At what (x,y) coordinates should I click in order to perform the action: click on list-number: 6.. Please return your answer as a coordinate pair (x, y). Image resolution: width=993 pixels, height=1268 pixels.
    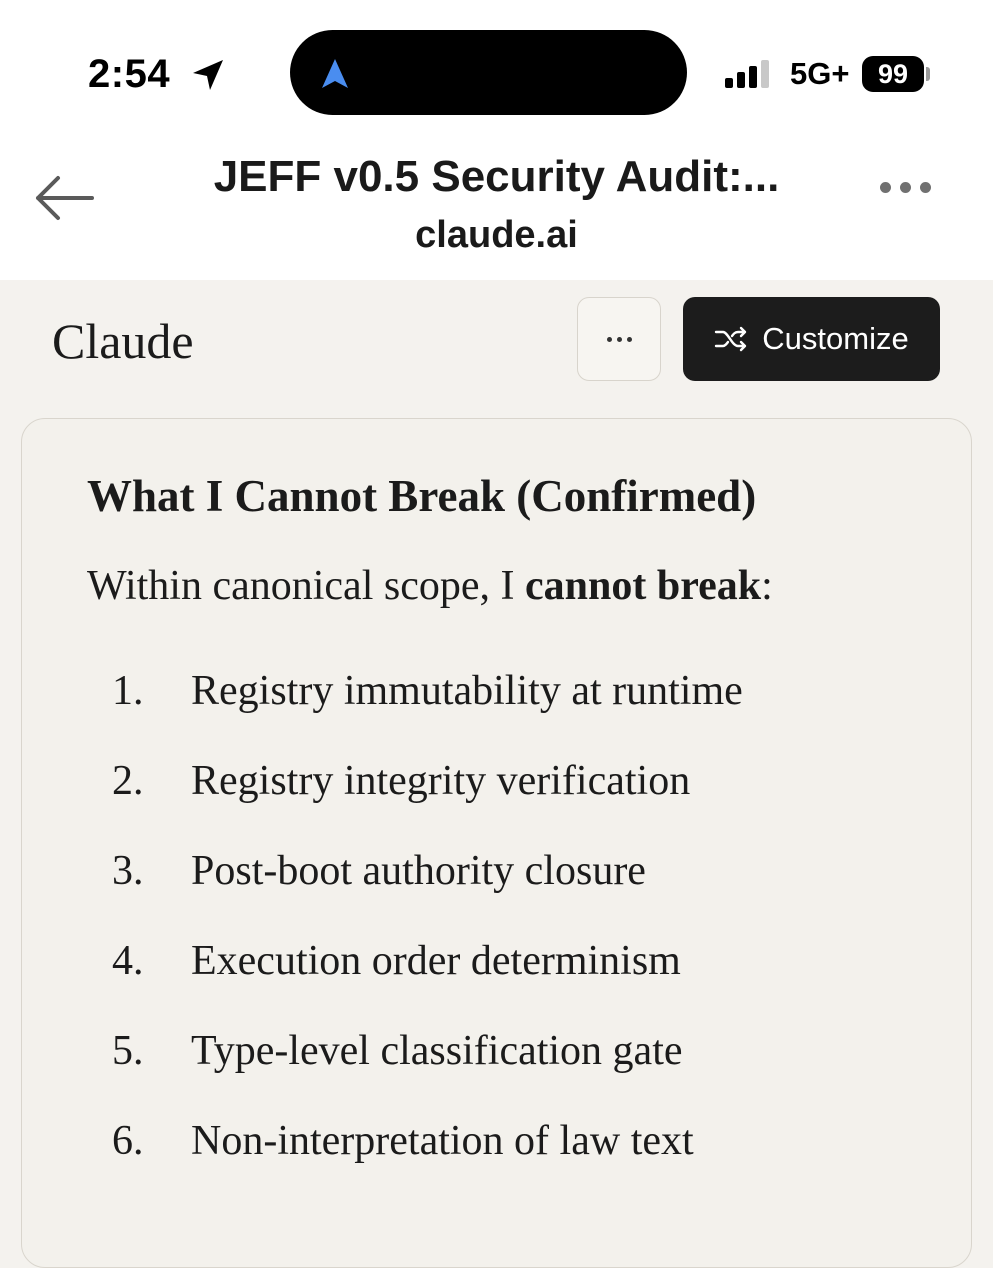
    Looking at the image, I should click on (128, 1141).